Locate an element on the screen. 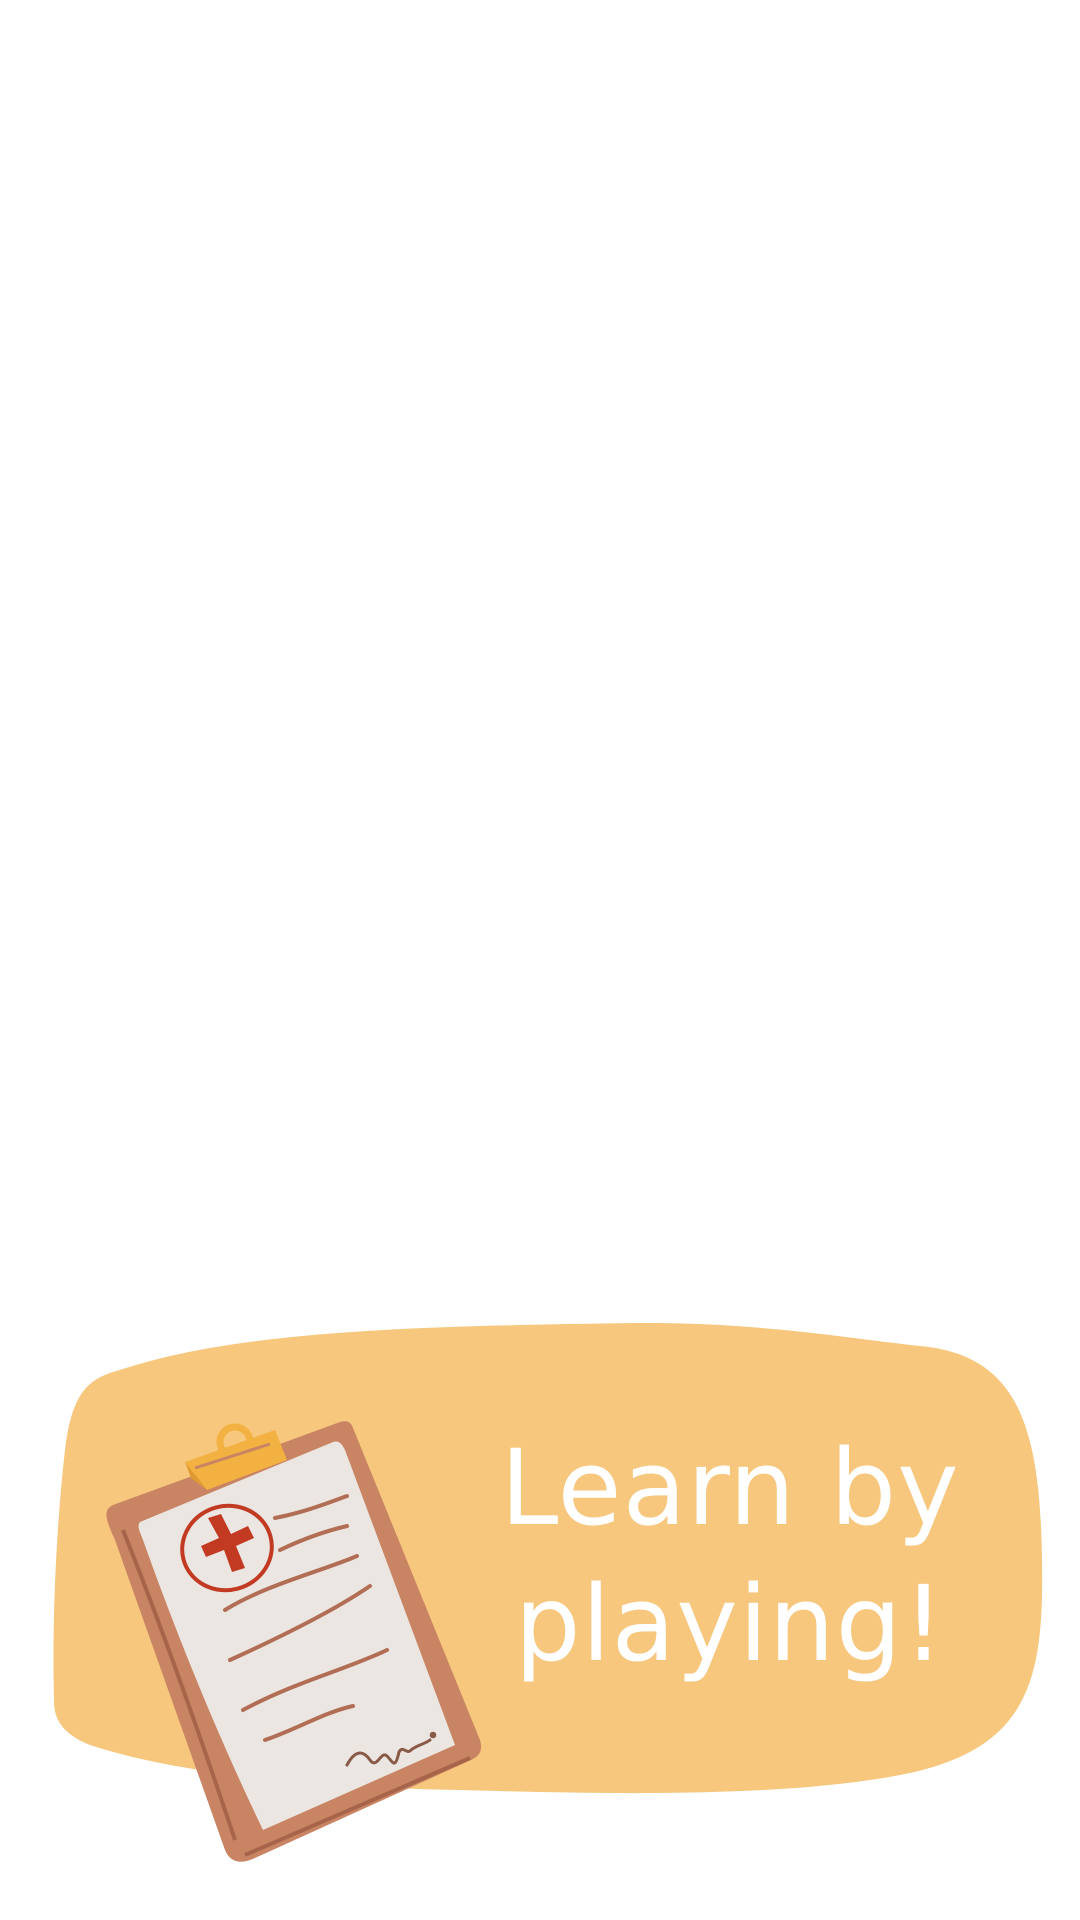 The image size is (1080, 1920). clipboard-medical-icon is located at coordinates (294, 1641).